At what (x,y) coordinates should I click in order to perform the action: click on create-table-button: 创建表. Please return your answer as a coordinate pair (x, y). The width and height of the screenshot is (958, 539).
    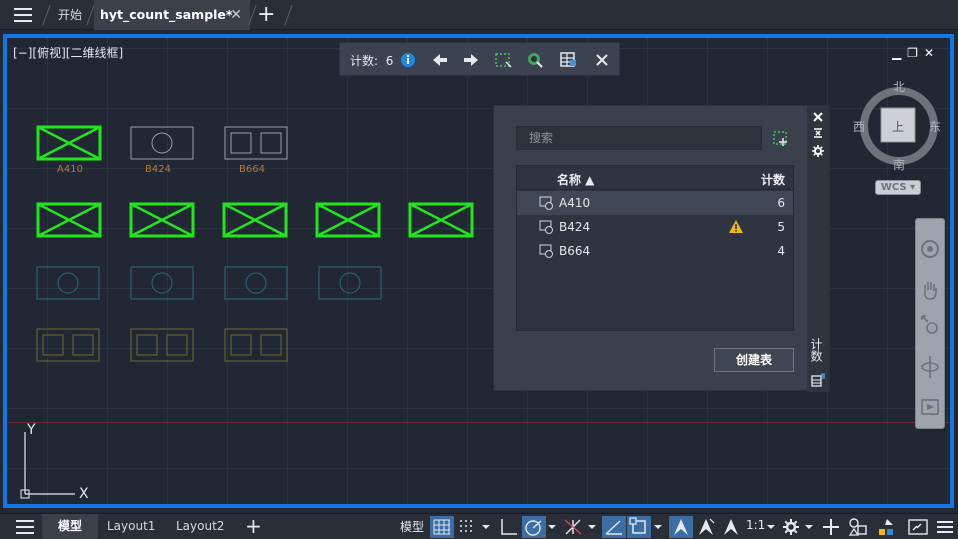
    Looking at the image, I should click on (754, 360).